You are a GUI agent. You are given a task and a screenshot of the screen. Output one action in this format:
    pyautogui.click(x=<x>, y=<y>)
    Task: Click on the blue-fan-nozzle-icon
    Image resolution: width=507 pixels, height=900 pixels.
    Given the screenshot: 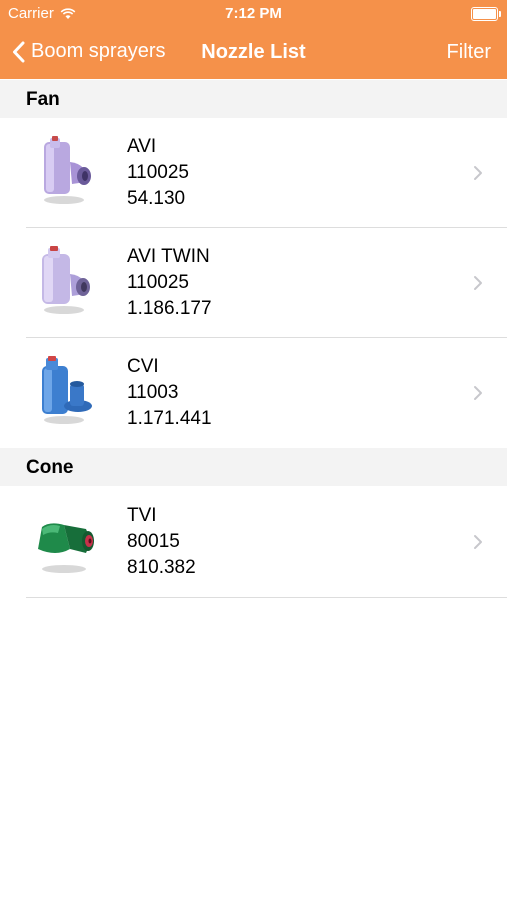 What is the action you would take?
    pyautogui.click(x=67, y=390)
    